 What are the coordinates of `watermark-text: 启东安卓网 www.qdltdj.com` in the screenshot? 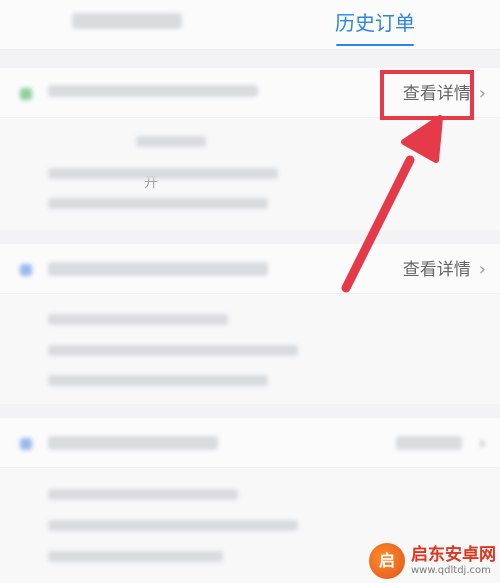 It's located at (453, 561).